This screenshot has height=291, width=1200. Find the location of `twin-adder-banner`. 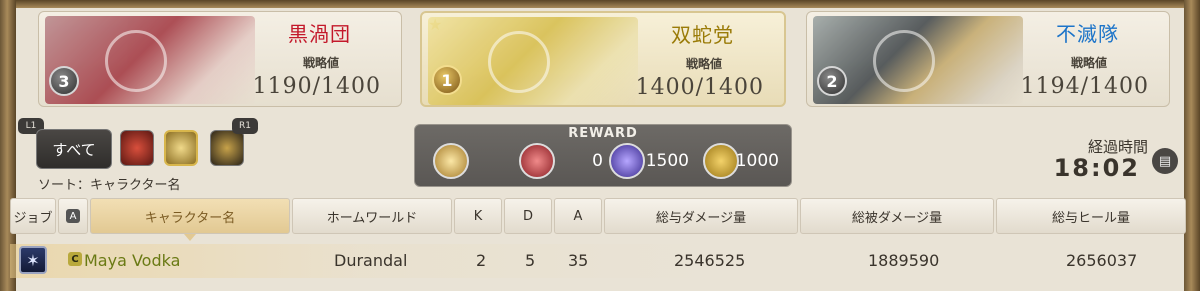

twin-adder-banner is located at coordinates (533, 61).